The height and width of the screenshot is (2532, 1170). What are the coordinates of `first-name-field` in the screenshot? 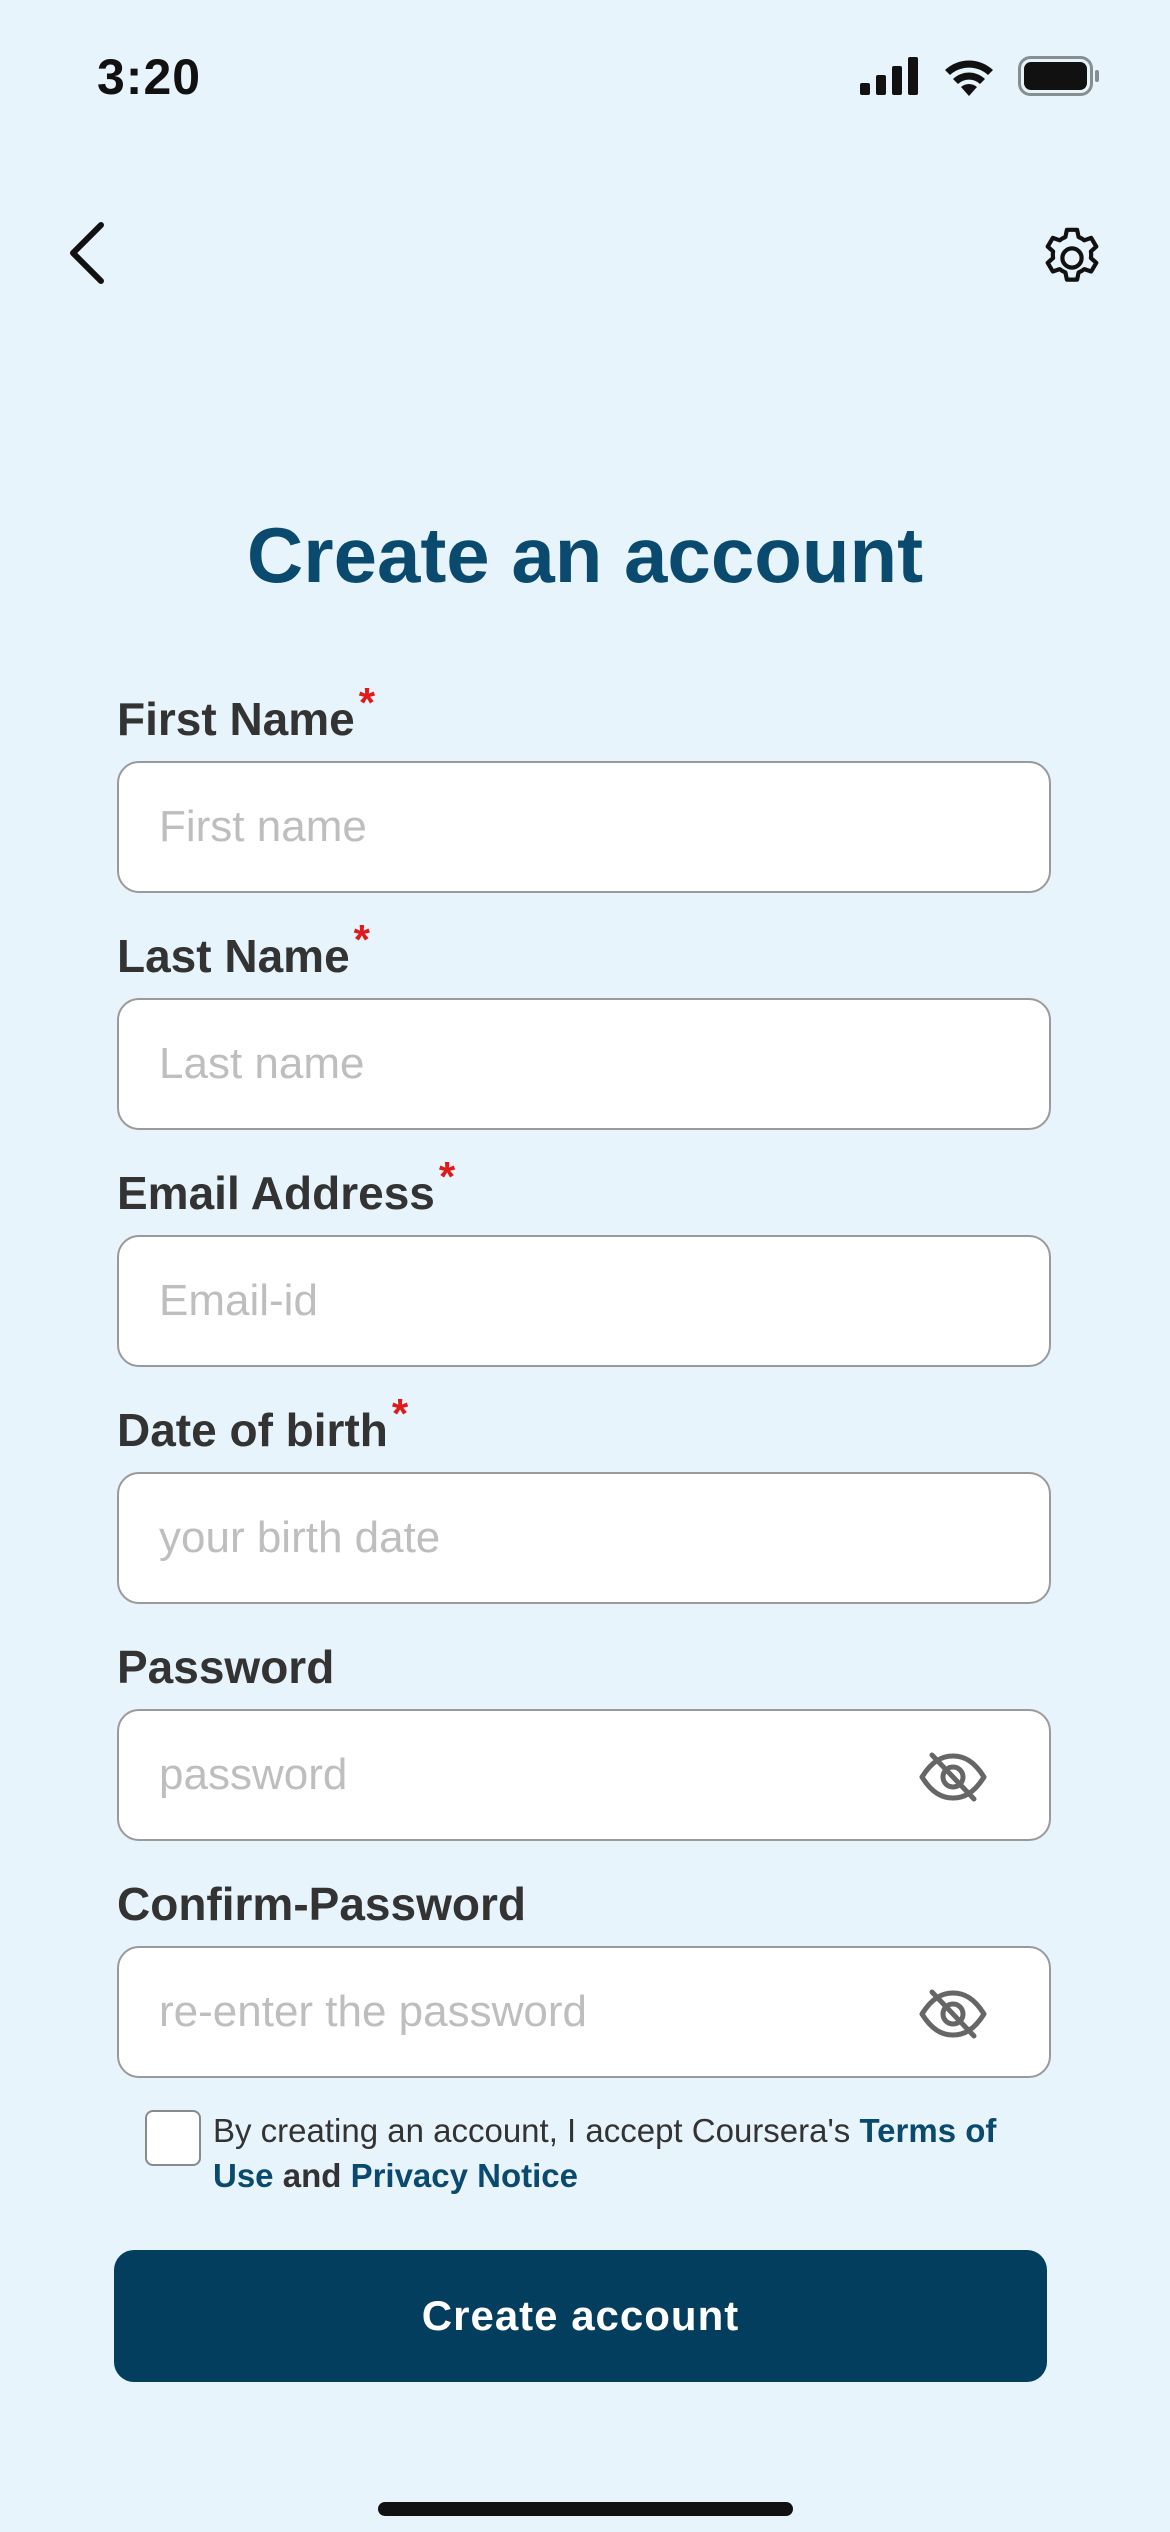 It's located at (584, 827).